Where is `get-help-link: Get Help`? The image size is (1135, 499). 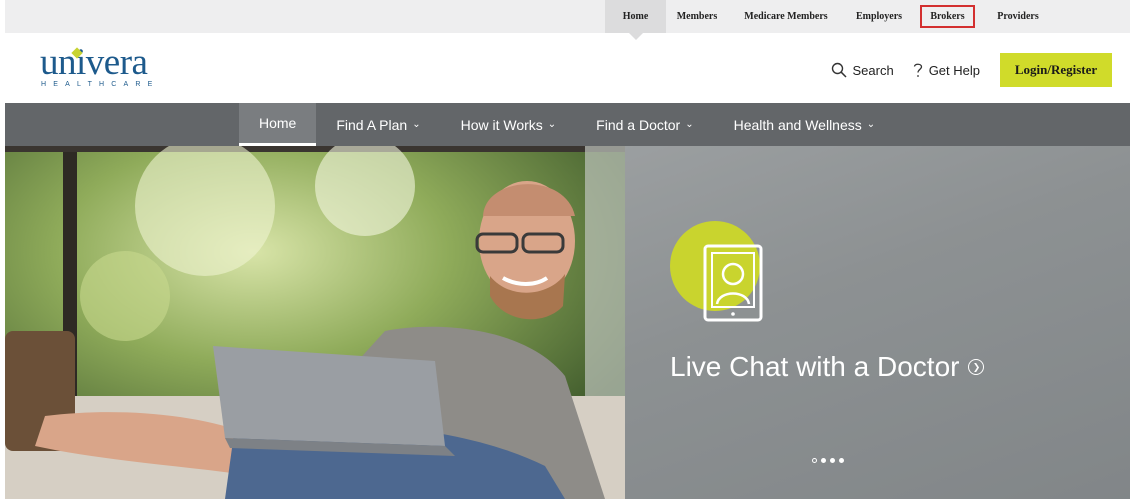 get-help-link: Get Help is located at coordinates (946, 70).